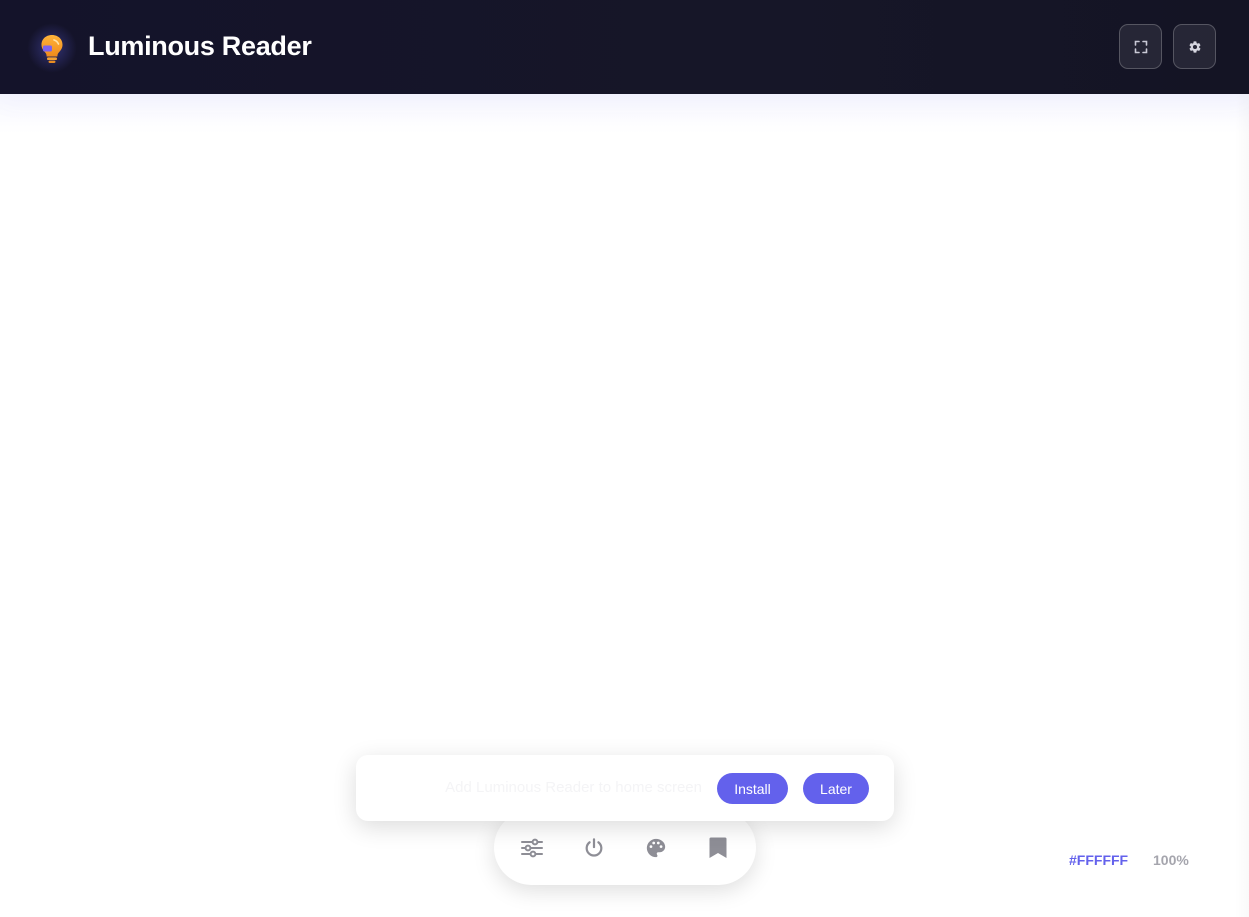 The image size is (1249, 917). Describe the element at coordinates (200, 46) in the screenshot. I see `app-title: Luminous Reader` at that location.